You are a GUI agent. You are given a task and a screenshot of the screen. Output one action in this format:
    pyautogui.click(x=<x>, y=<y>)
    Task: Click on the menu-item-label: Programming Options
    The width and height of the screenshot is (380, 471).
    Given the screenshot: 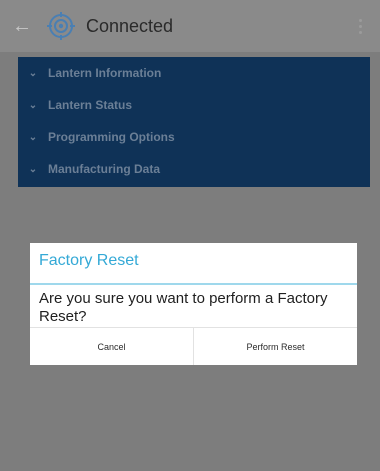 What is the action you would take?
    pyautogui.click(x=111, y=137)
    